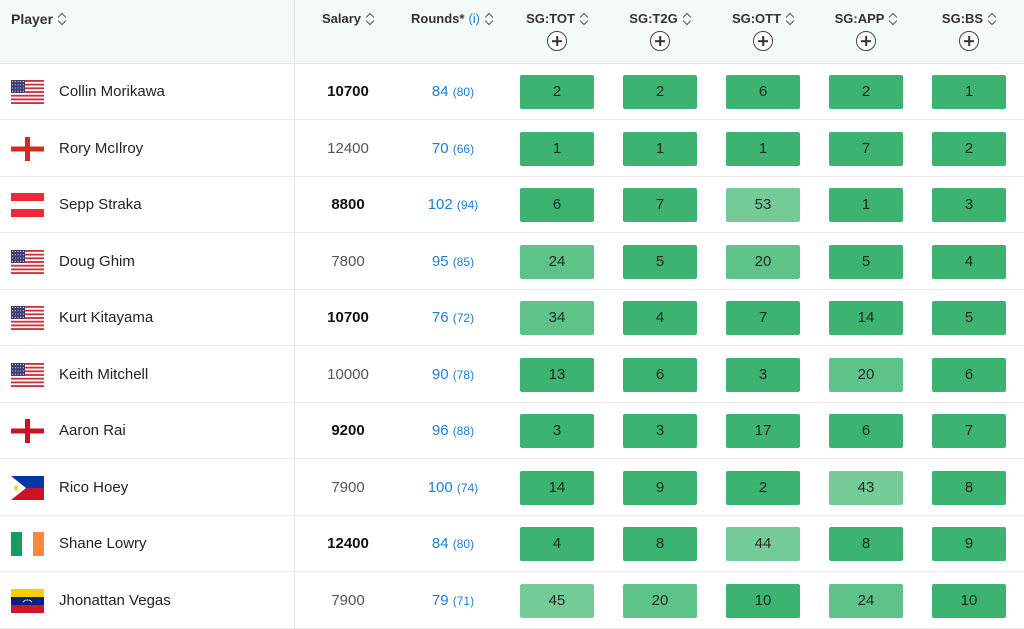 The width and height of the screenshot is (1024, 629). What do you see at coordinates (106, 318) in the screenshot?
I see `player-name: Kurt Kitayama` at bounding box center [106, 318].